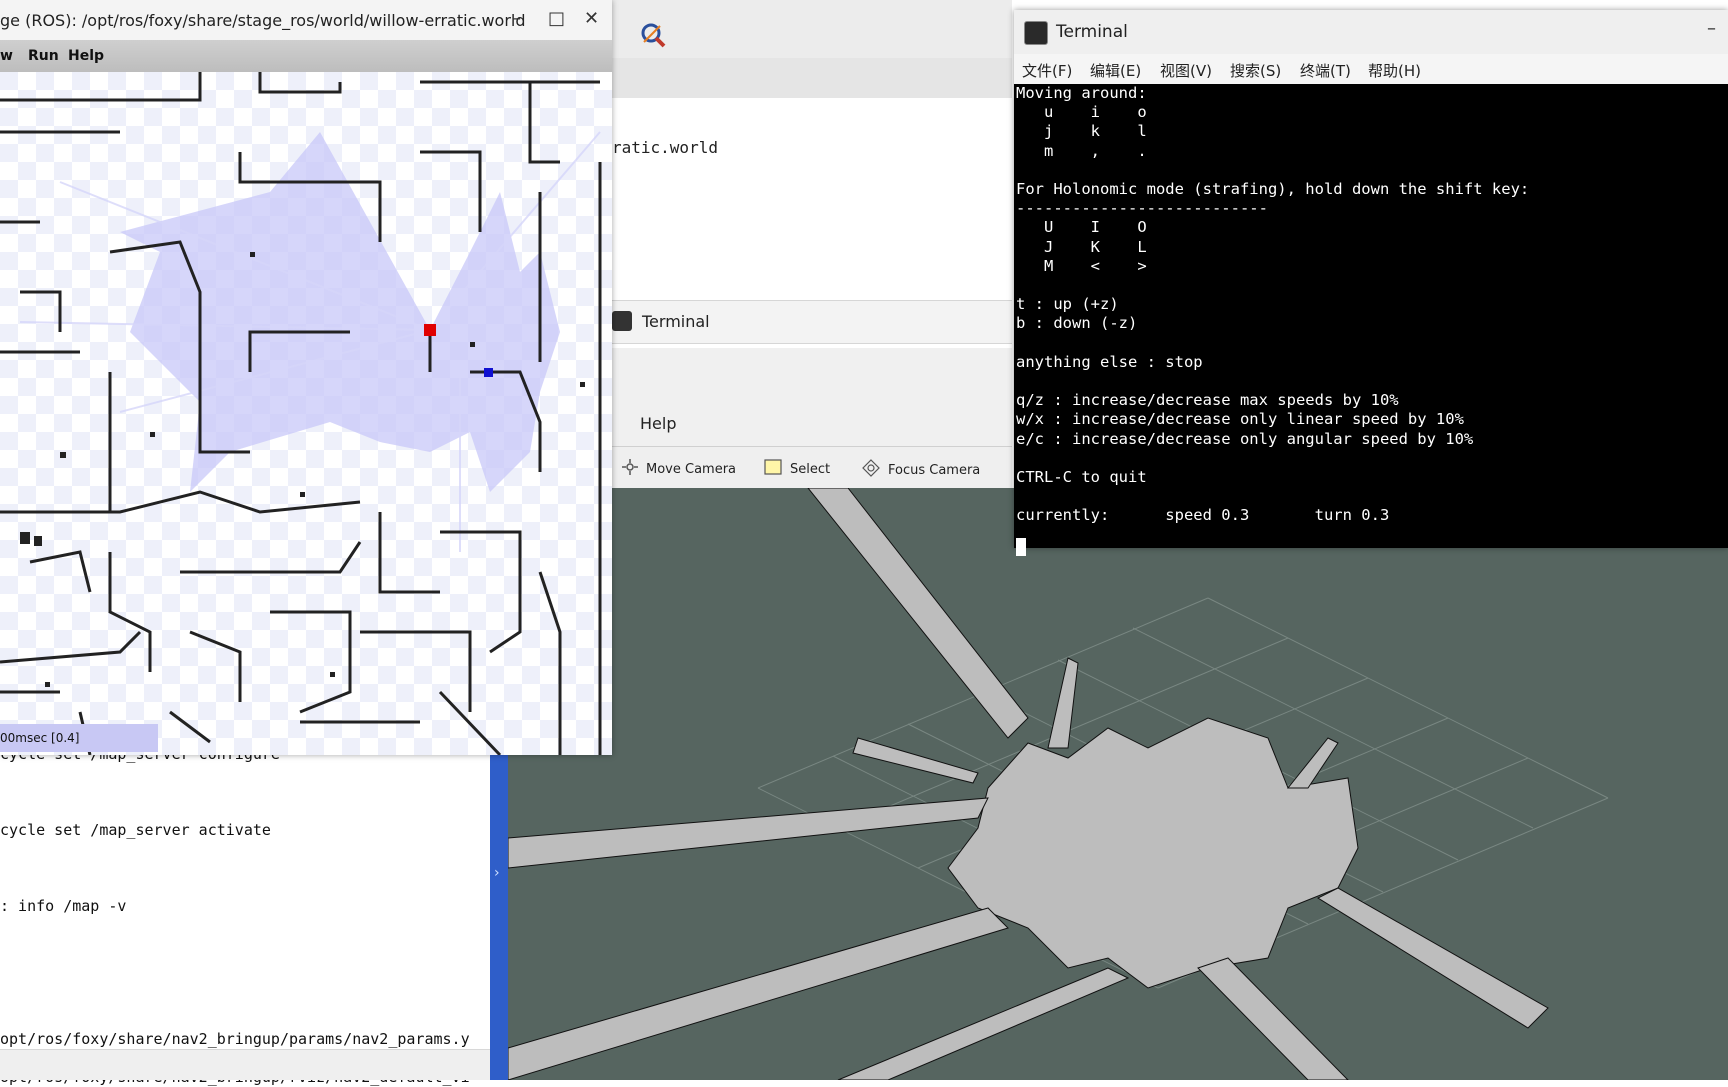 The image size is (1728, 1087). I want to click on menu-terminal: 终端(T), so click(1325, 70).